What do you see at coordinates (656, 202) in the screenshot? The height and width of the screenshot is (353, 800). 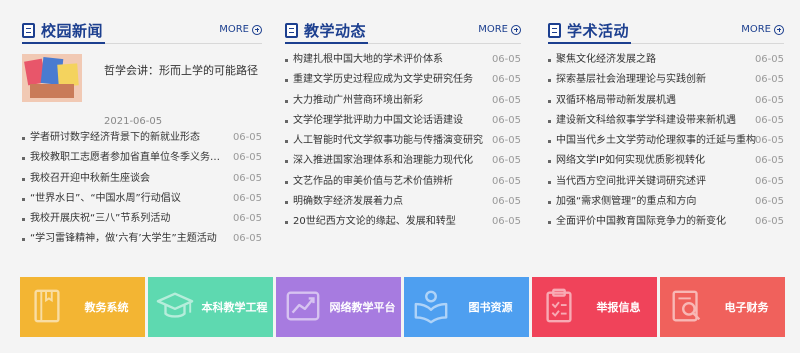 I see `item-title: 加强“需求侧管理”的重点和方向` at bounding box center [656, 202].